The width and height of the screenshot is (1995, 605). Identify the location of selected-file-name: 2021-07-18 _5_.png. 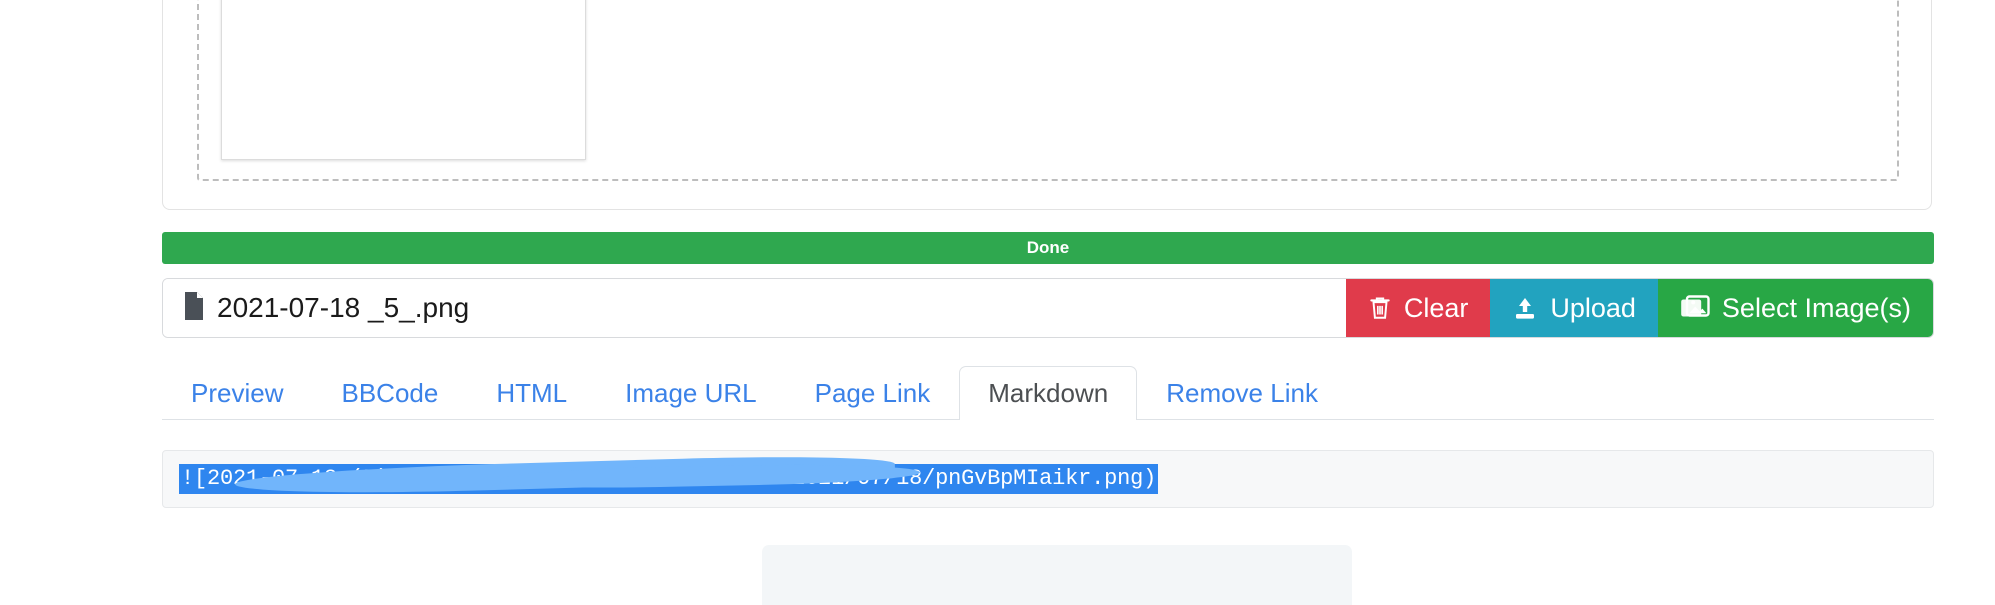
(343, 307).